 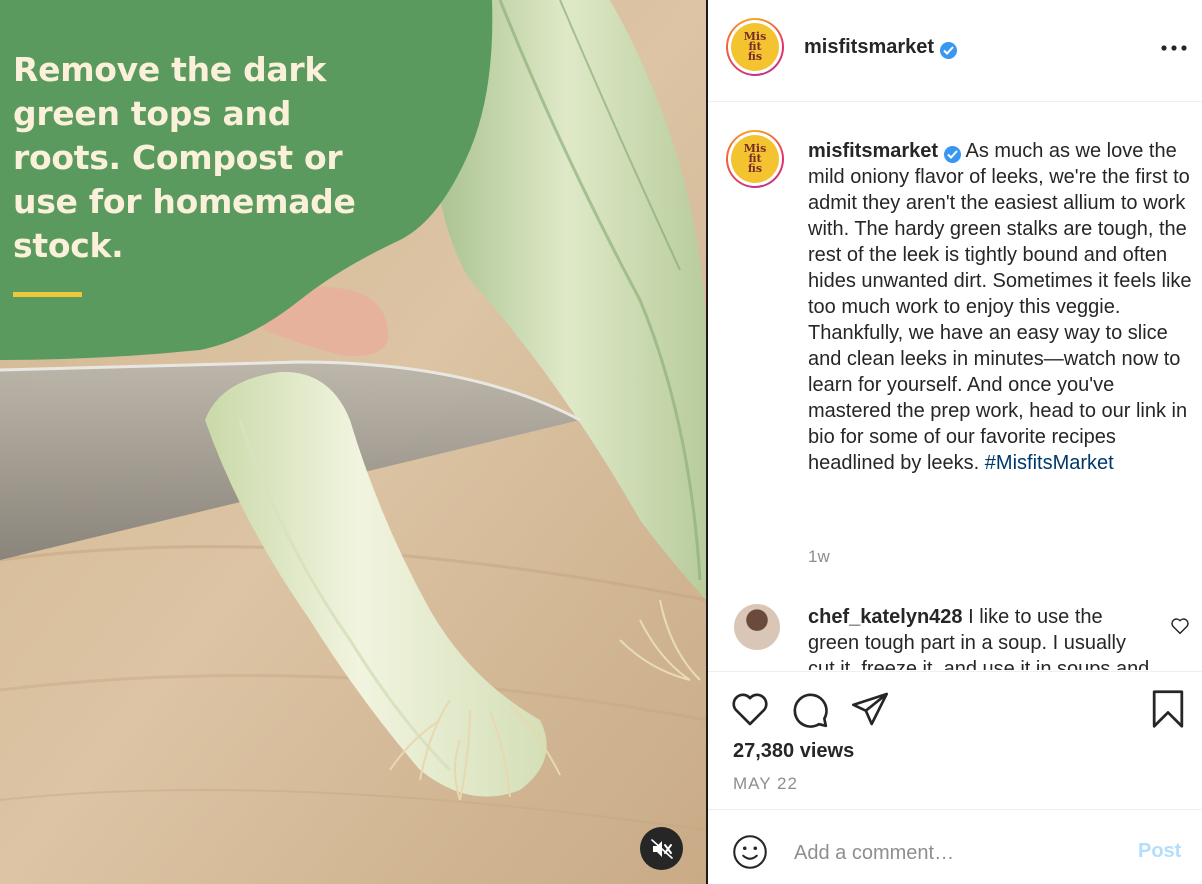 I want to click on header-username-text: misfitsmarket, so click(x=869, y=47).